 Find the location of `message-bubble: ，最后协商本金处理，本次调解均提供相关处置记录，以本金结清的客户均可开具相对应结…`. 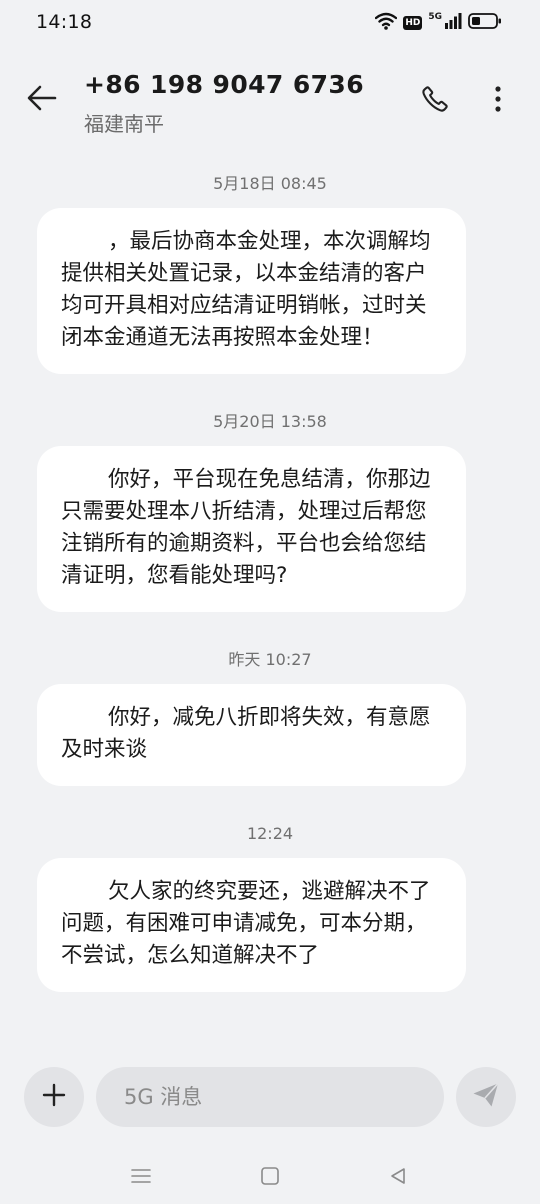

message-bubble: ，最后协商本金处理，本次调解均提供相关处置记录，以本金结清的客户均可开具相对应结… is located at coordinates (251, 291).